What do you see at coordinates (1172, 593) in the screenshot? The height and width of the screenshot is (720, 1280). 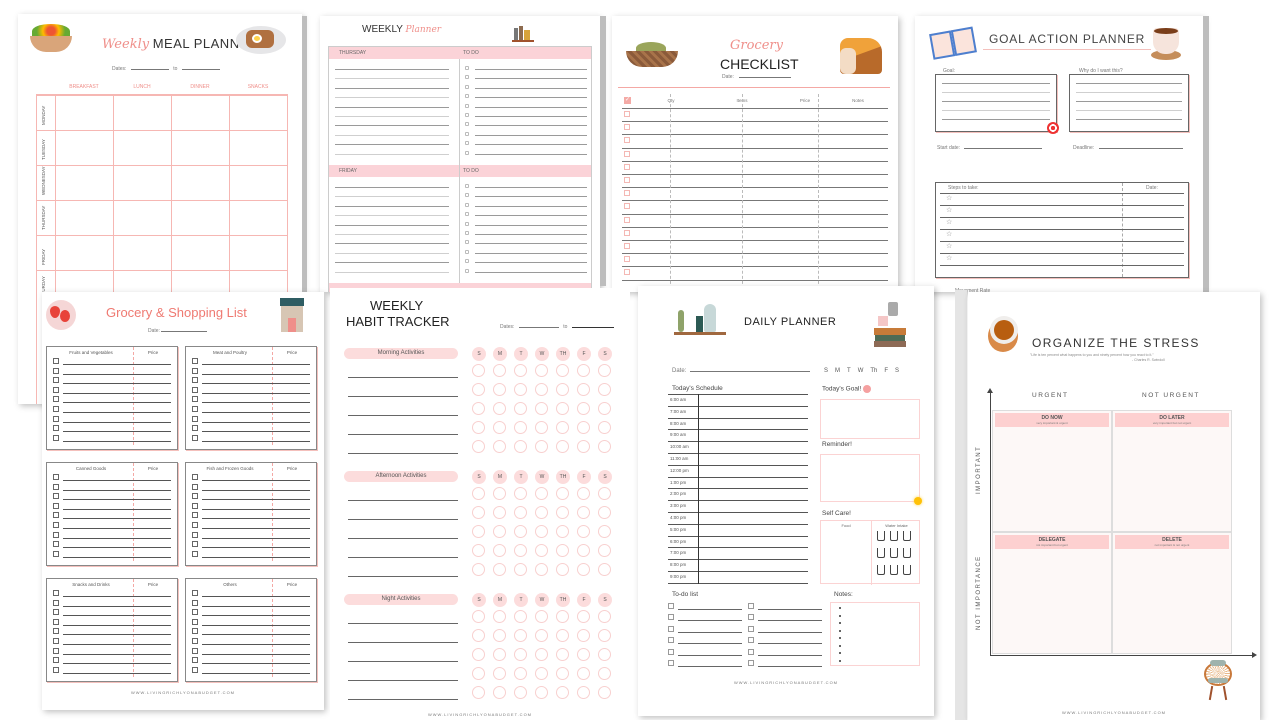 I see `quadrant: DELETE not important & not urgent` at bounding box center [1172, 593].